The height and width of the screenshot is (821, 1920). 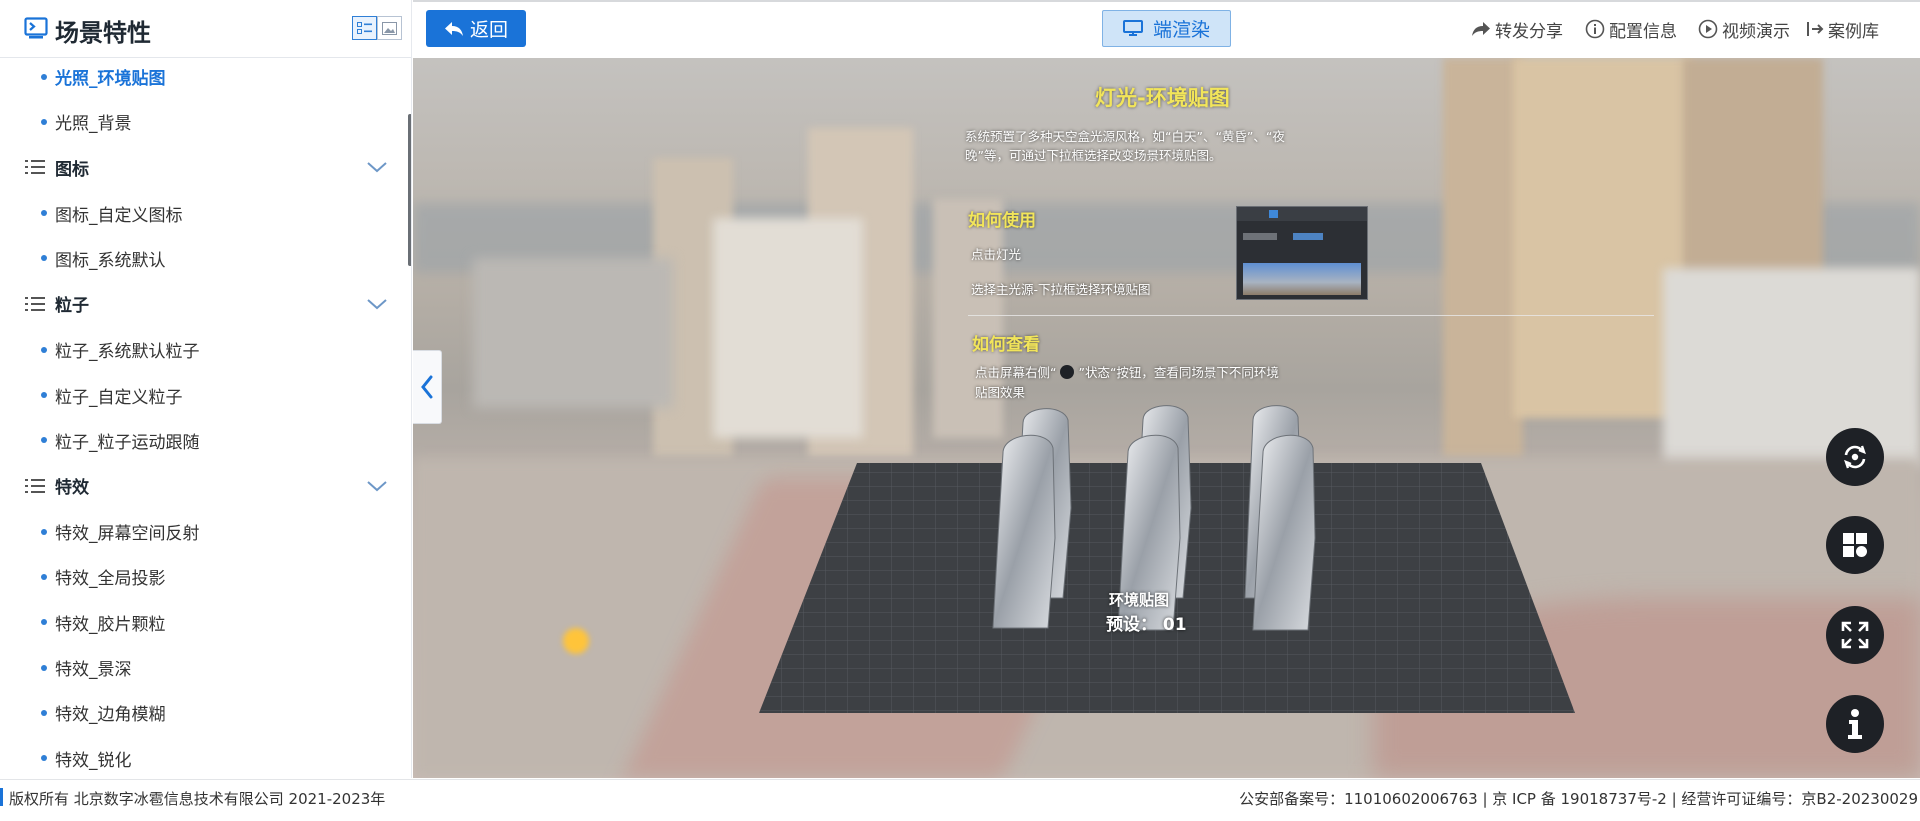 What do you see at coordinates (93, 670) in the screenshot?
I see `sidebar-item-label: 特效_景深` at bounding box center [93, 670].